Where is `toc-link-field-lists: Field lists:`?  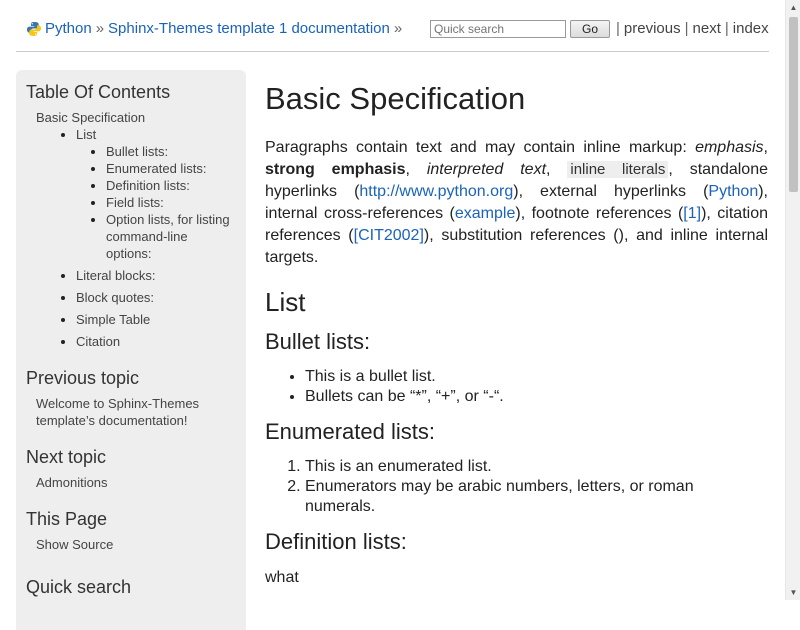 toc-link-field-lists: Field lists: is located at coordinates (135, 202).